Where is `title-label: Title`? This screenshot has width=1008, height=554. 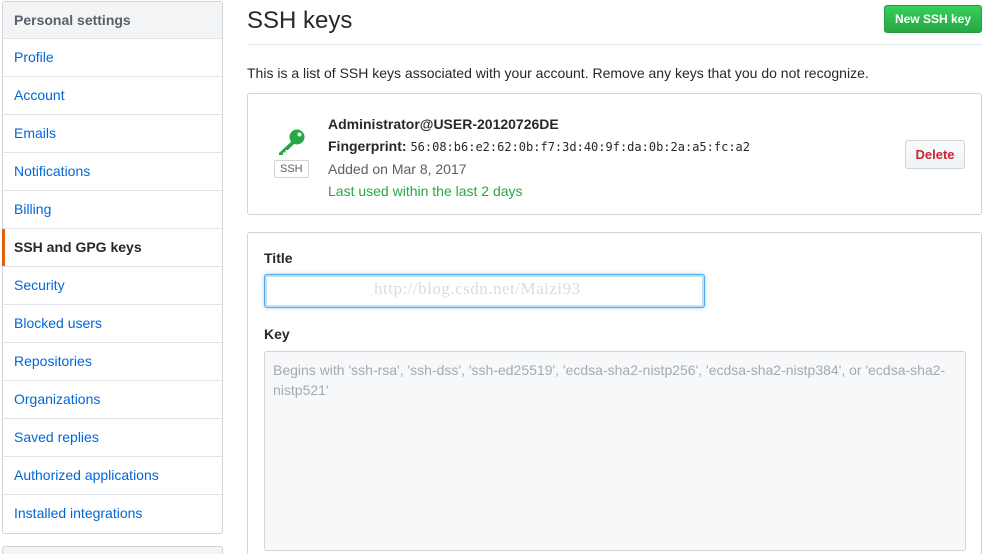
title-label: Title is located at coordinates (278, 258).